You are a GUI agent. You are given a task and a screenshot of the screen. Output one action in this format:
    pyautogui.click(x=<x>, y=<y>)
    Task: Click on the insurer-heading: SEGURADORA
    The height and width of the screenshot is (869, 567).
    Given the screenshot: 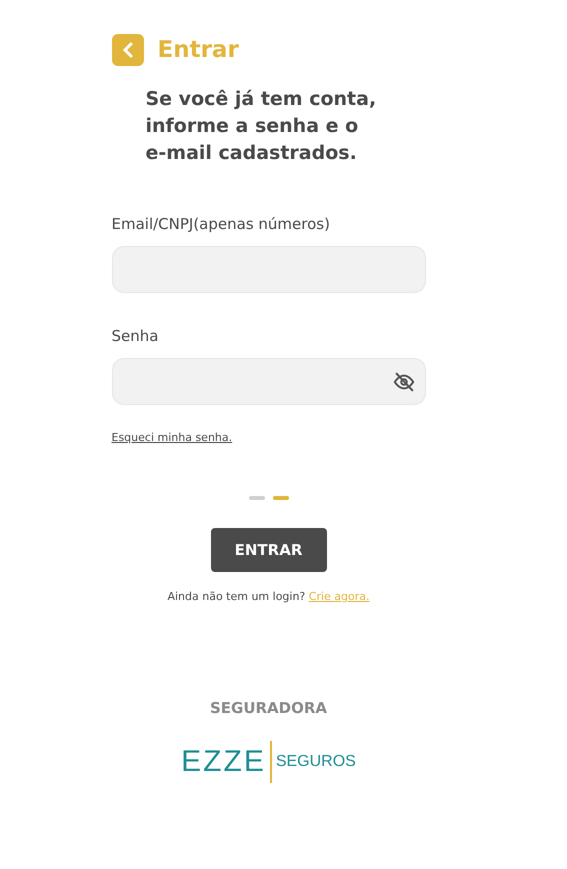 What is the action you would take?
    pyautogui.click(x=268, y=708)
    